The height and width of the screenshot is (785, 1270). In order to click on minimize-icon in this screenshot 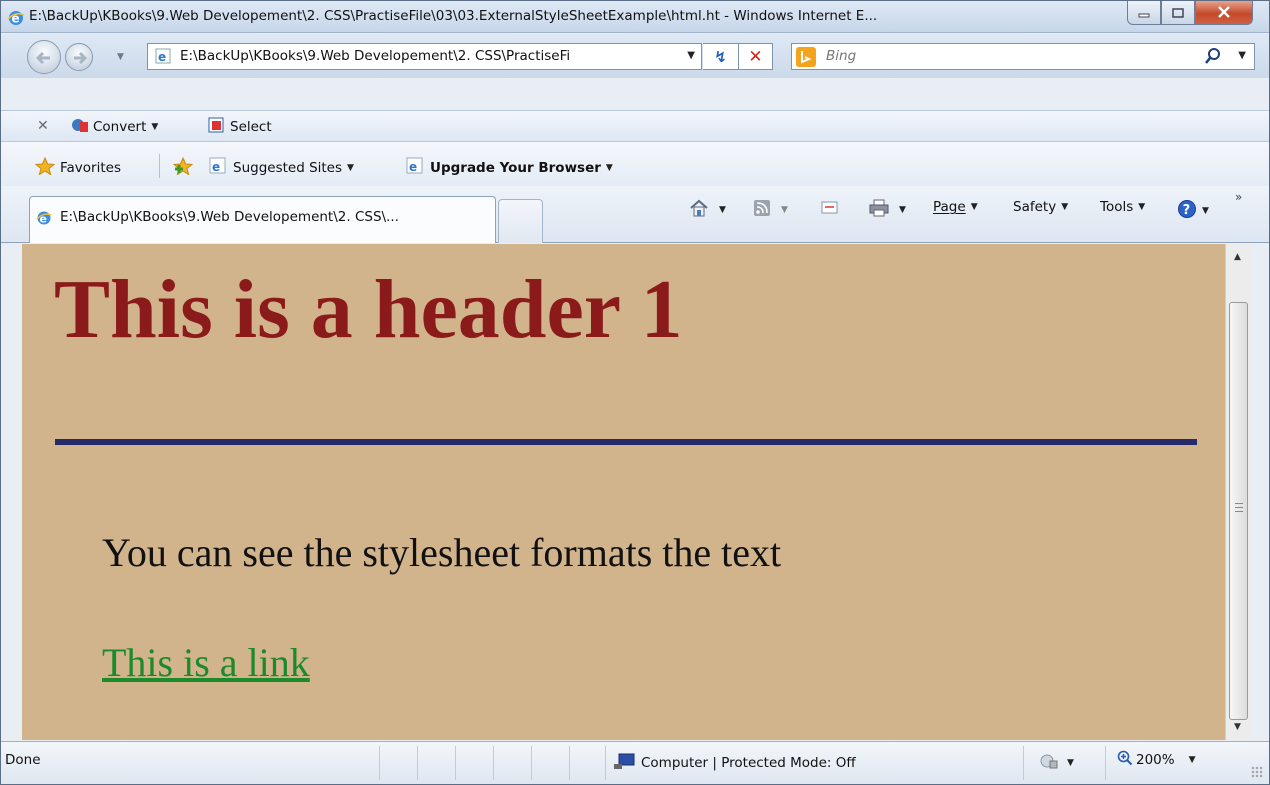, I will do `click(1144, 12)`.